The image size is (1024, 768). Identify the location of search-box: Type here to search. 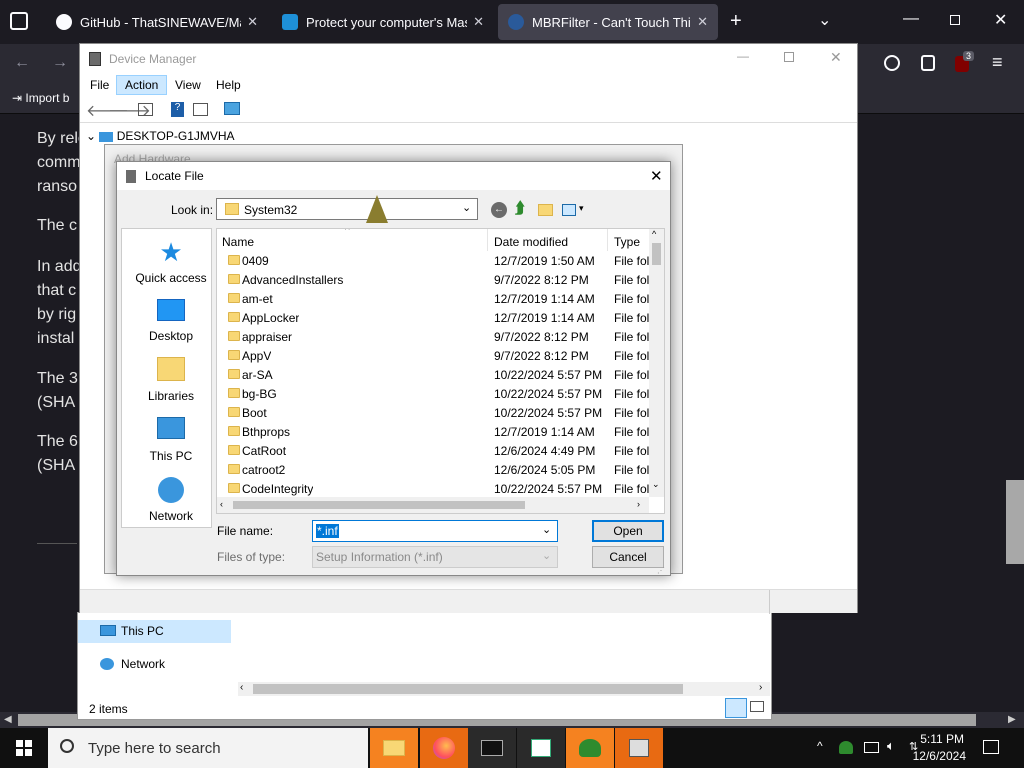
(208, 748).